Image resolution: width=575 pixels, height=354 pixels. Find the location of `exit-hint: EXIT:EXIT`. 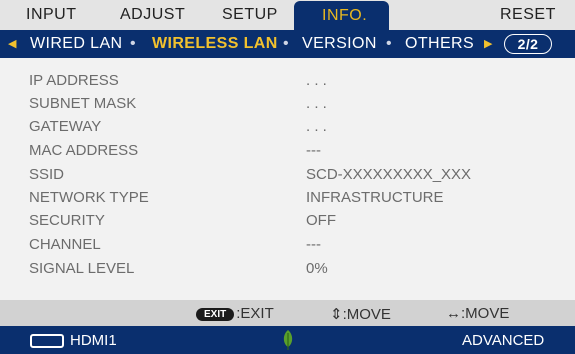

exit-hint: EXIT:EXIT is located at coordinates (235, 313).